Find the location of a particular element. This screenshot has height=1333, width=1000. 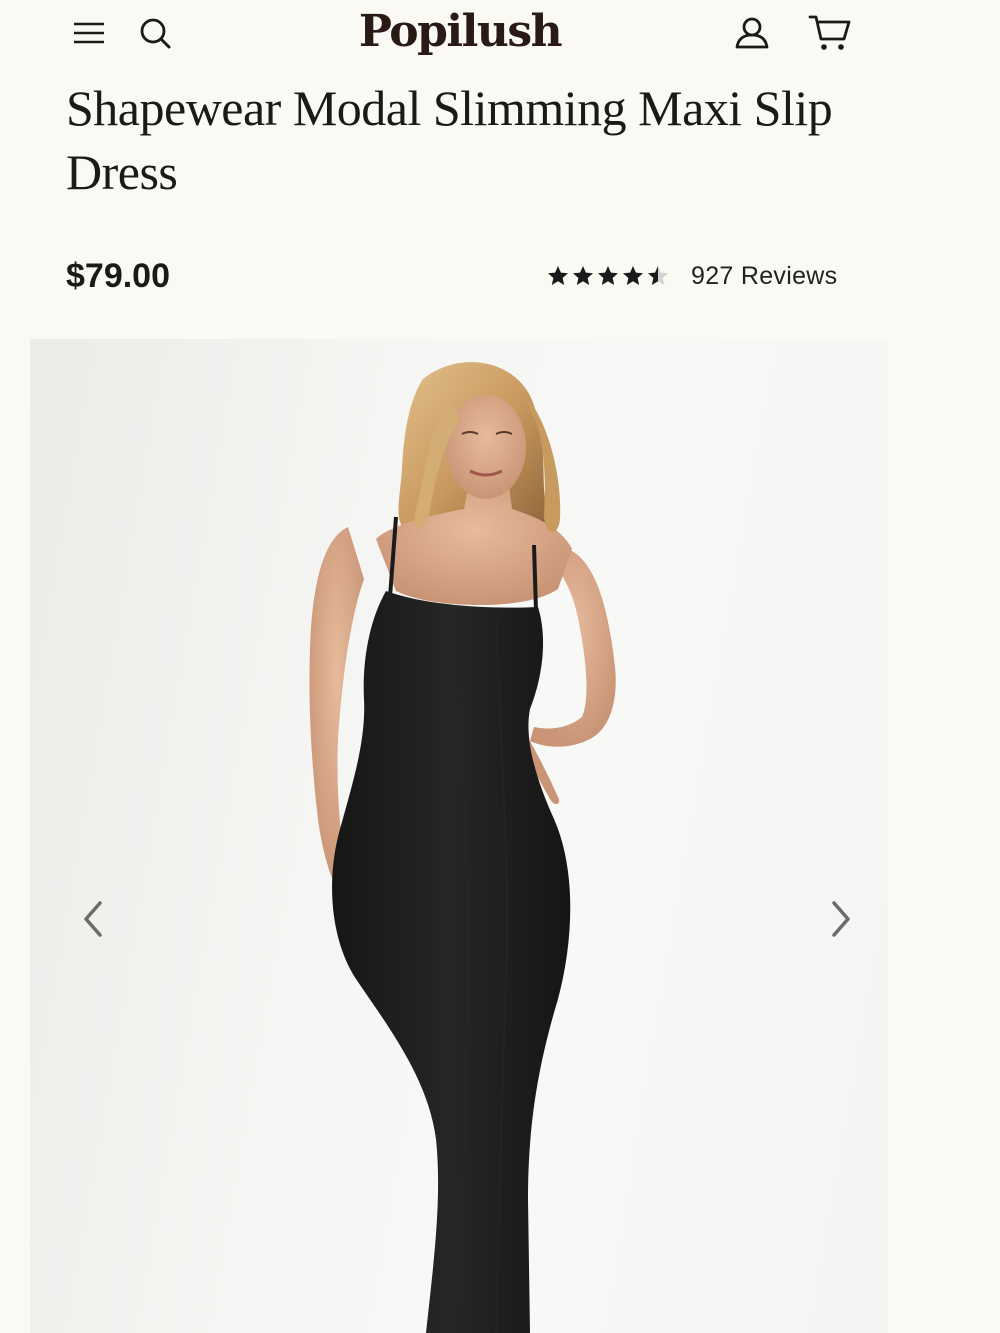

chevron-right-icon is located at coordinates (841, 919).